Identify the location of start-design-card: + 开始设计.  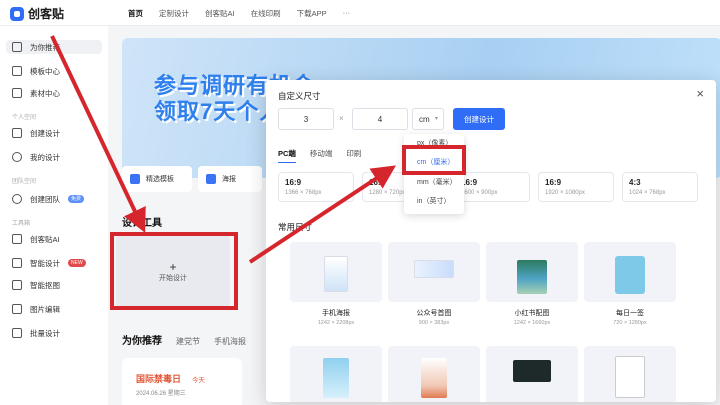
(173, 272).